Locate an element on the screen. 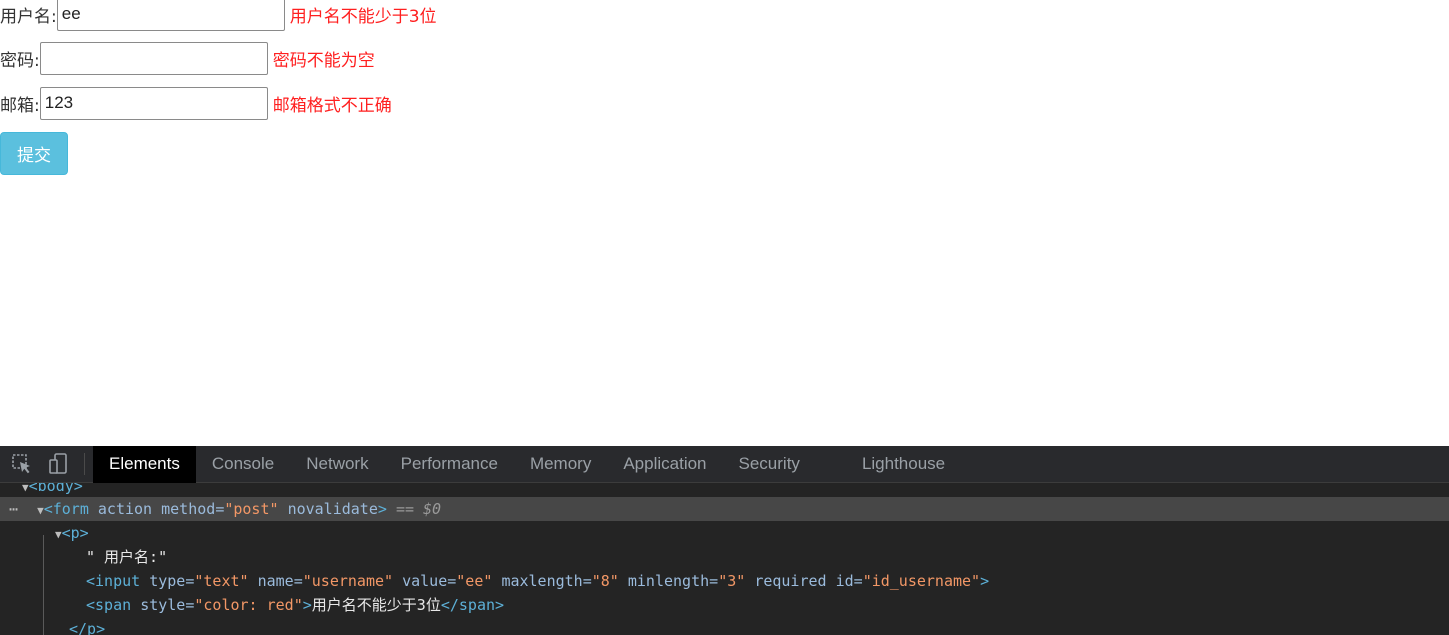 This screenshot has width=1449, height=635. more-options-icon: ⋯ is located at coordinates (13, 509).